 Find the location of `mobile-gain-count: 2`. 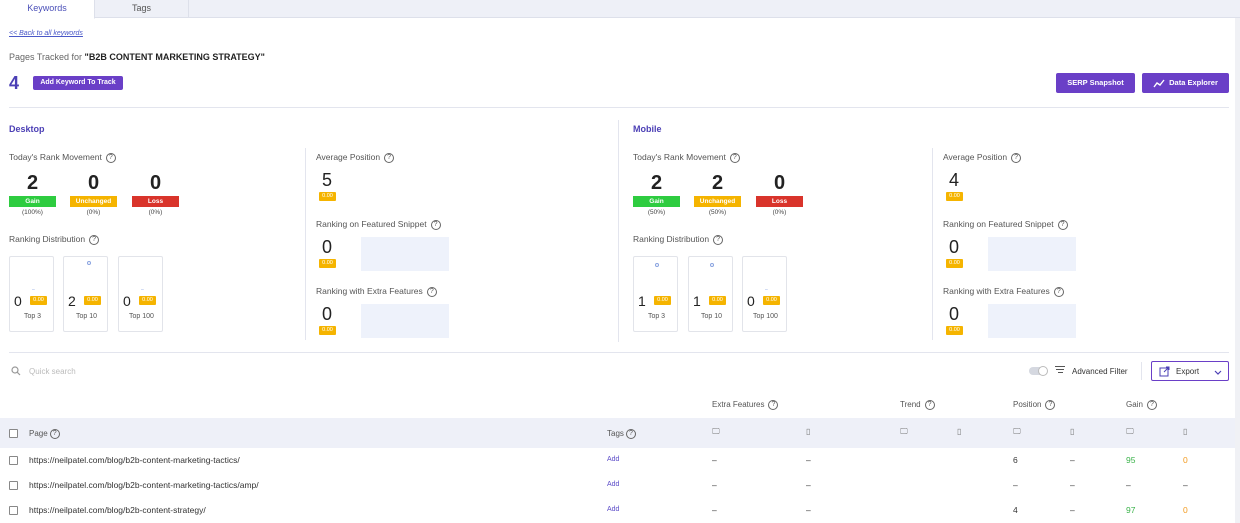

mobile-gain-count: 2 is located at coordinates (656, 183).